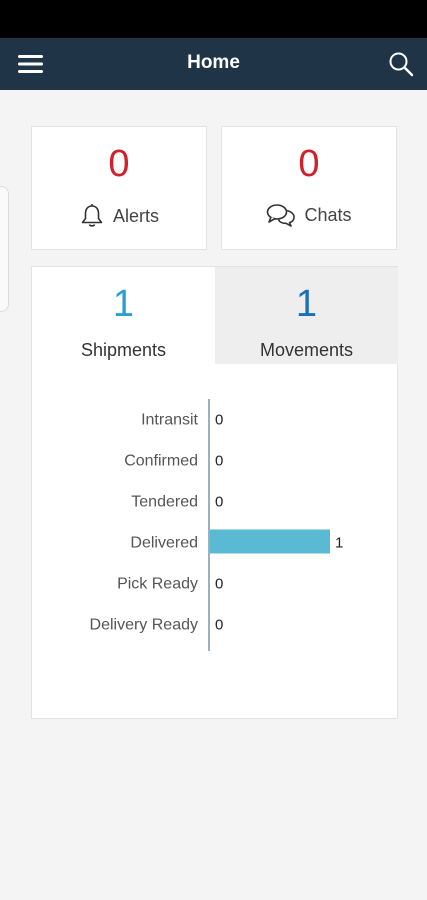 The height and width of the screenshot is (900, 427). Describe the element at coordinates (339, 543) in the screenshot. I see `bar-value-label: 1` at that location.